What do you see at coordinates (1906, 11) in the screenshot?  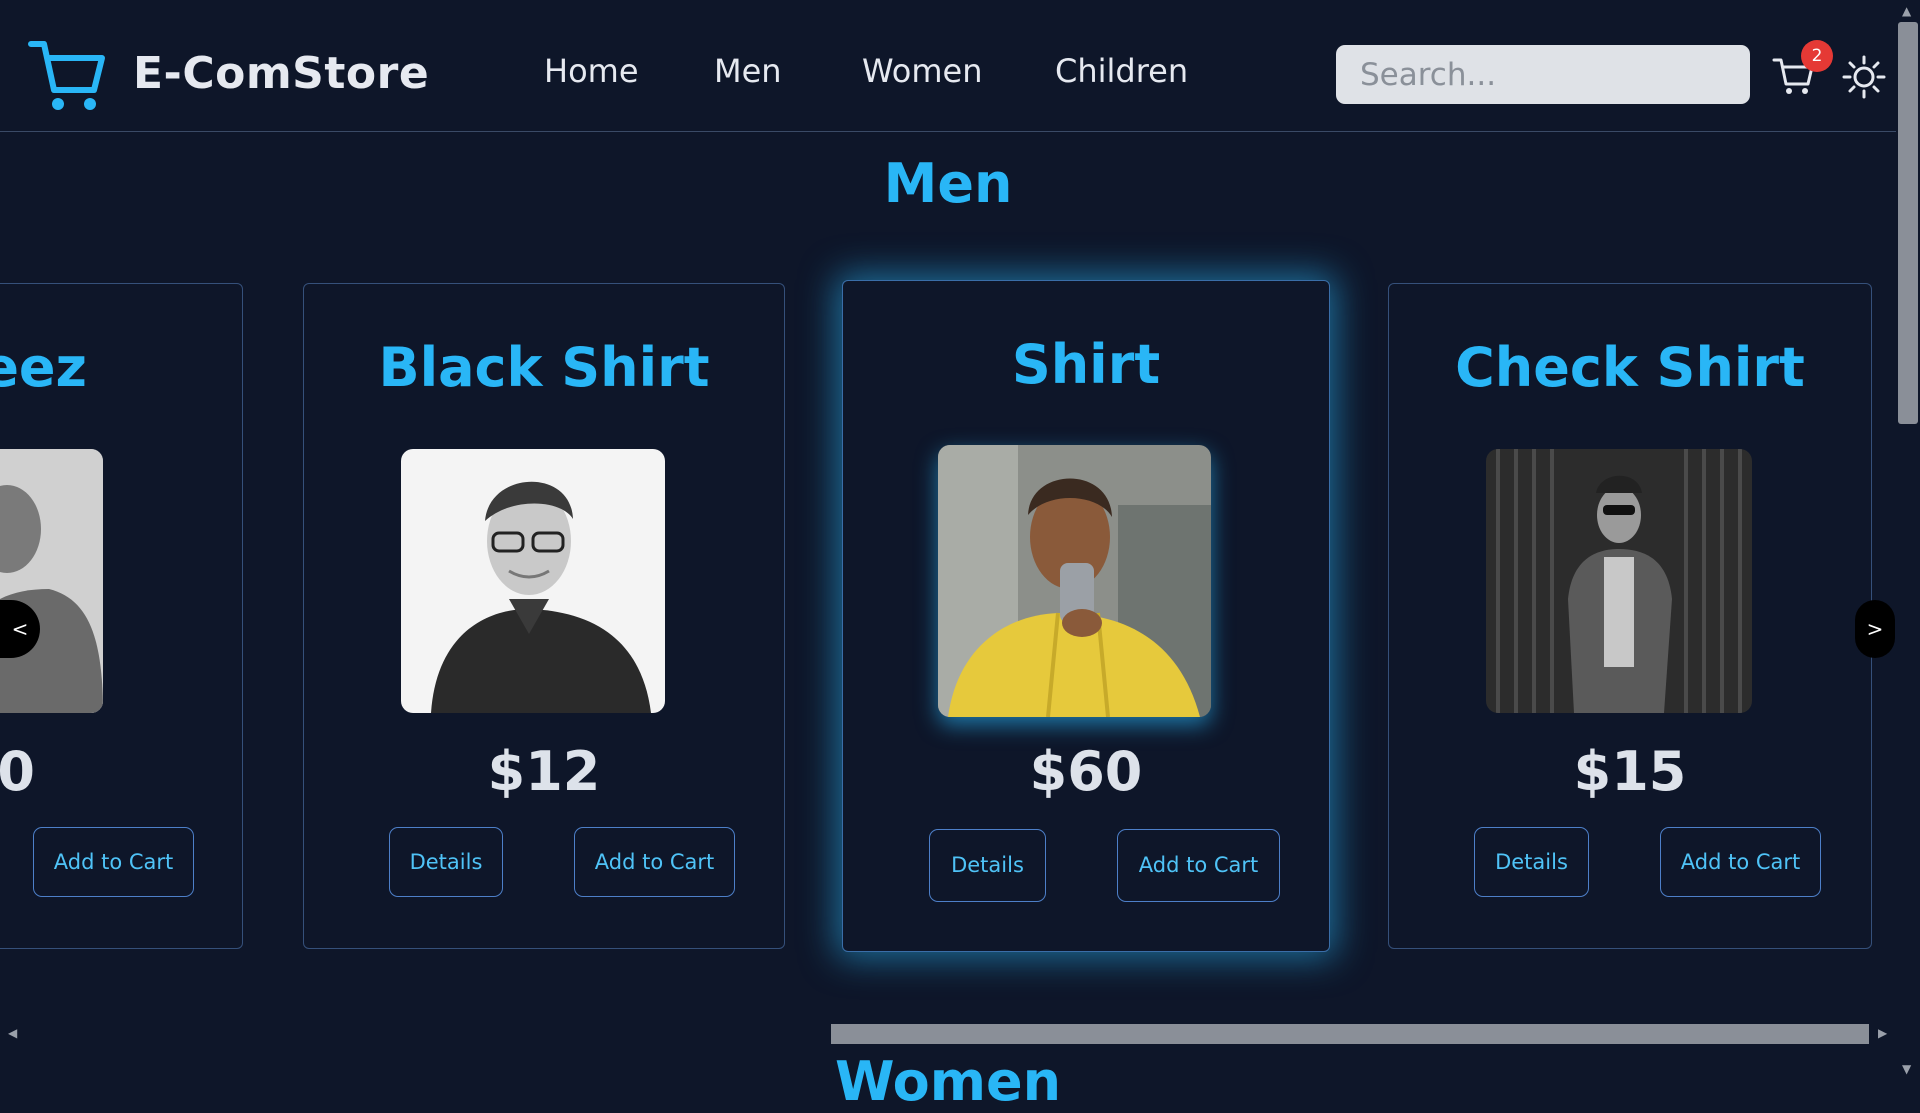 I see `scroll-up-icon: ▲` at bounding box center [1906, 11].